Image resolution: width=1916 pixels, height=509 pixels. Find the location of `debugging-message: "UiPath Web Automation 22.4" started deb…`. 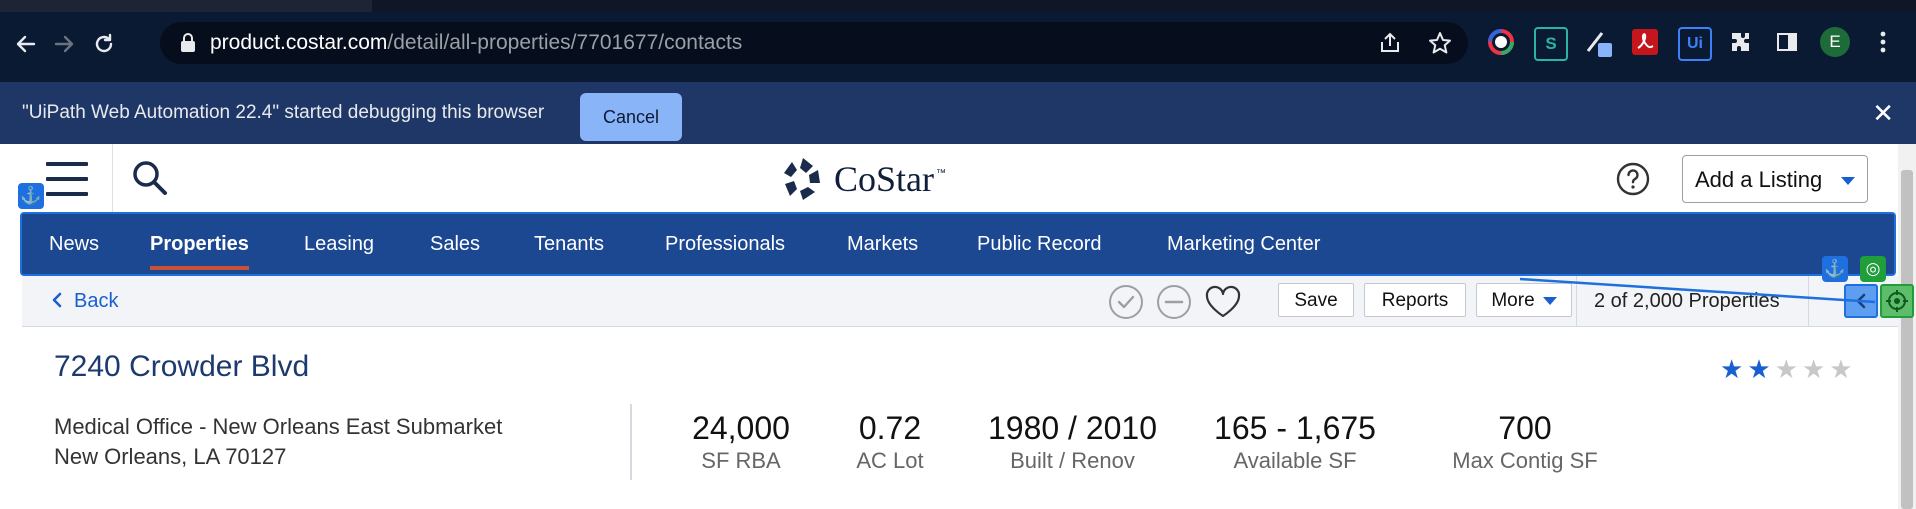

debugging-message: "UiPath Web Automation 22.4" started deb… is located at coordinates (283, 112).